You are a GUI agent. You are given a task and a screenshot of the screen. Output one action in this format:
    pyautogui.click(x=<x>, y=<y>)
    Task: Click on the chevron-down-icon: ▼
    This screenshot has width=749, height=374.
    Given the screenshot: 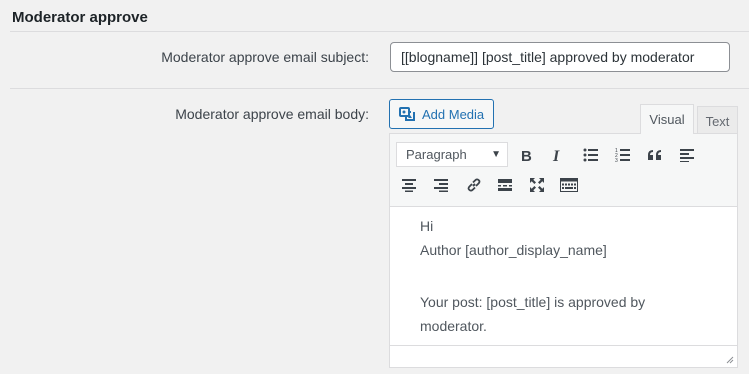 What is the action you would take?
    pyautogui.click(x=496, y=154)
    